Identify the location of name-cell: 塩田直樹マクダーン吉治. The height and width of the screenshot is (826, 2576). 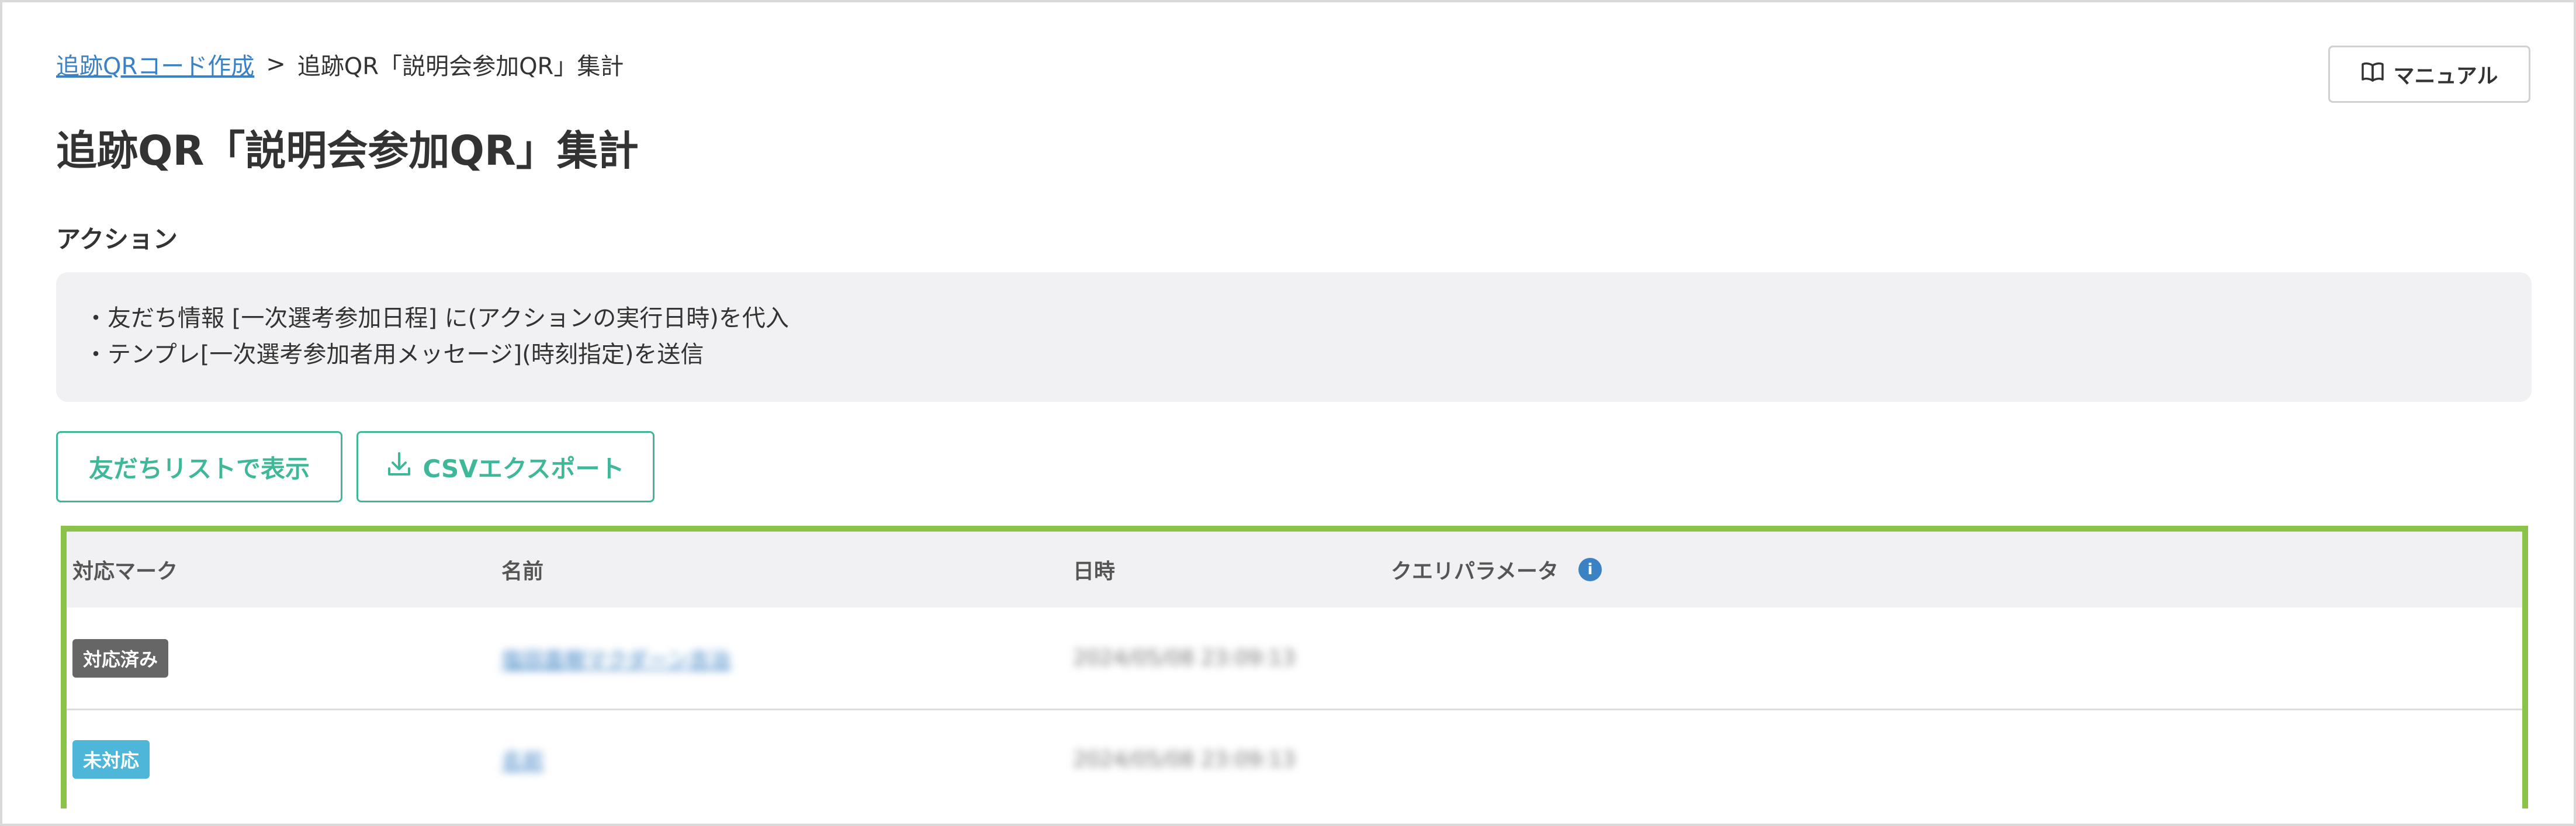
(616, 658).